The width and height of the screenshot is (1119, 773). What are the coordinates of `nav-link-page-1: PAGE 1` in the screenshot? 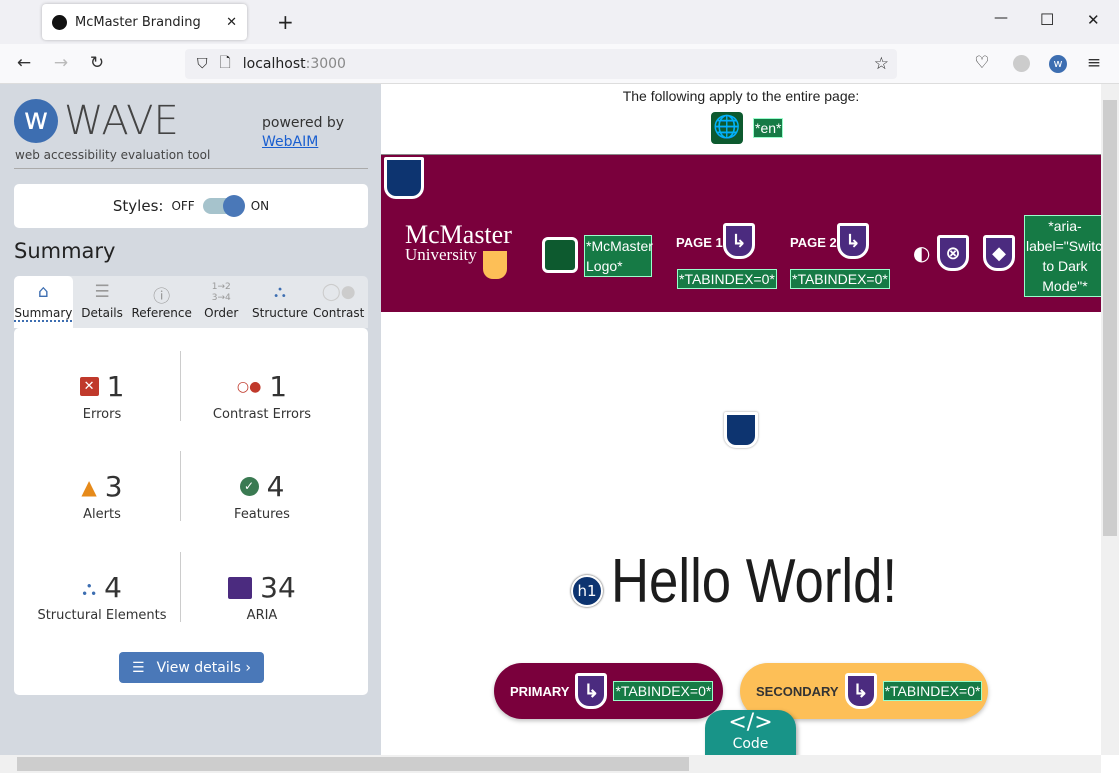 It's located at (699, 242).